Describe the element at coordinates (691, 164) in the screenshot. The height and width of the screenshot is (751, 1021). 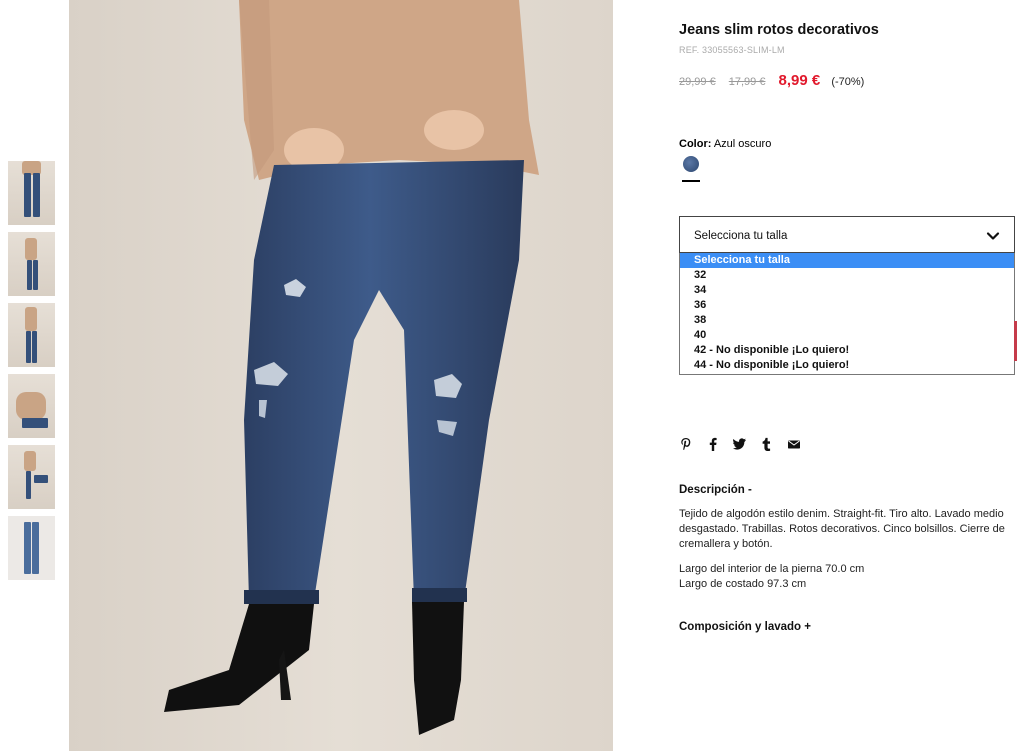
I see `color-swatch-azul-oscuro` at that location.